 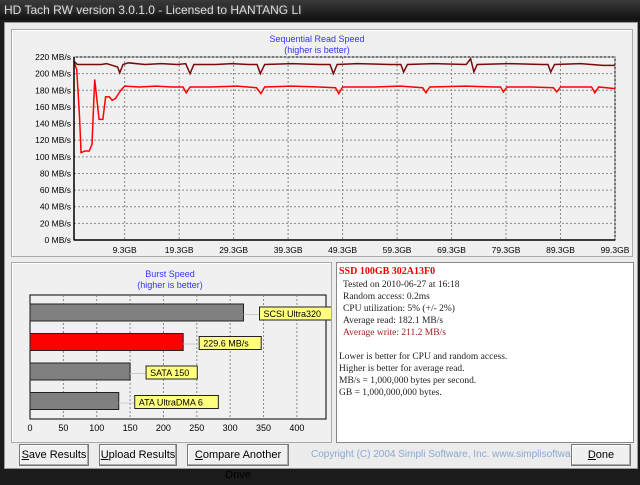 What do you see at coordinates (55, 190) in the screenshot?
I see `y-tick-label: 60 MB/s` at bounding box center [55, 190].